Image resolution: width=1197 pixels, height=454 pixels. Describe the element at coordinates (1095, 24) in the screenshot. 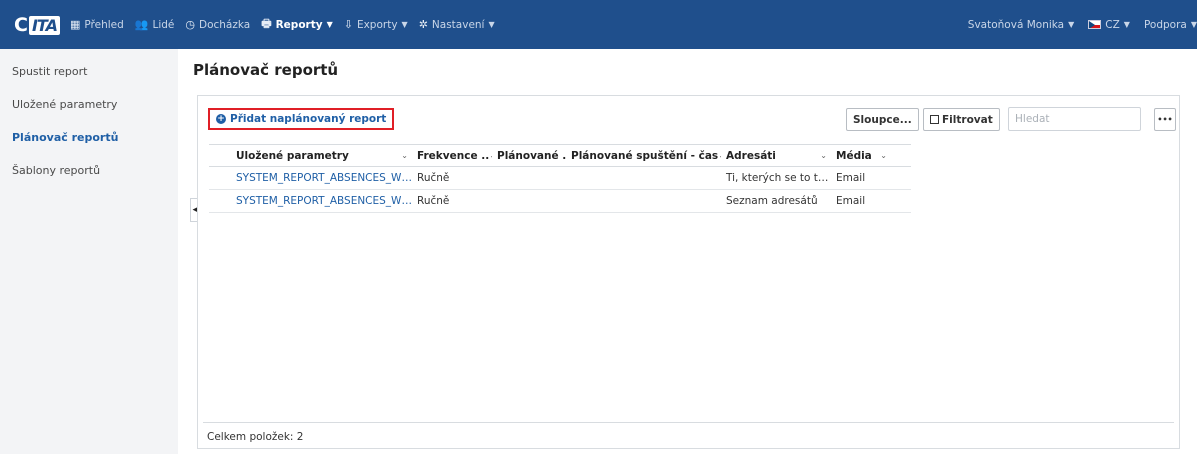

I see `czech-flag-icon` at that location.